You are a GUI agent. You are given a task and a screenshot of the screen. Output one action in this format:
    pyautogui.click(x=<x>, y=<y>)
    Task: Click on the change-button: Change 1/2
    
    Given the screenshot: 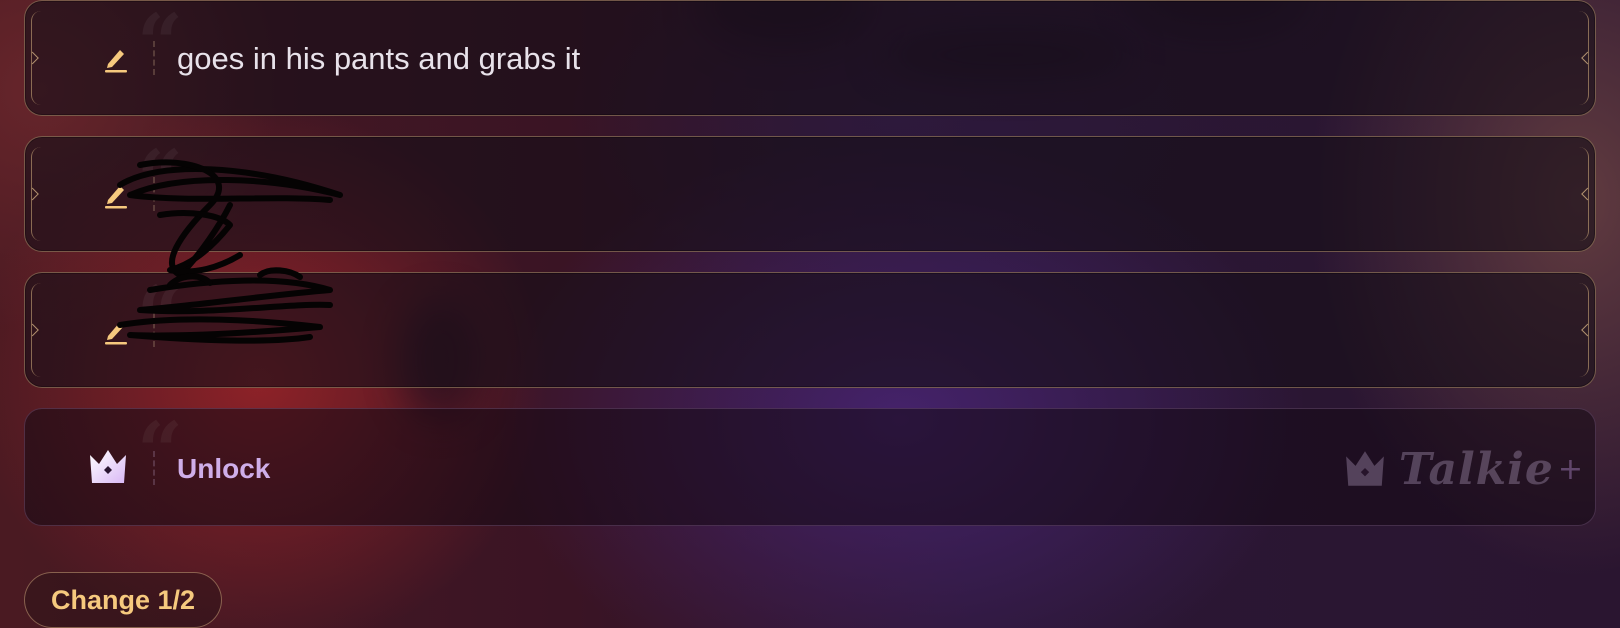 What is the action you would take?
    pyautogui.click(x=123, y=600)
    